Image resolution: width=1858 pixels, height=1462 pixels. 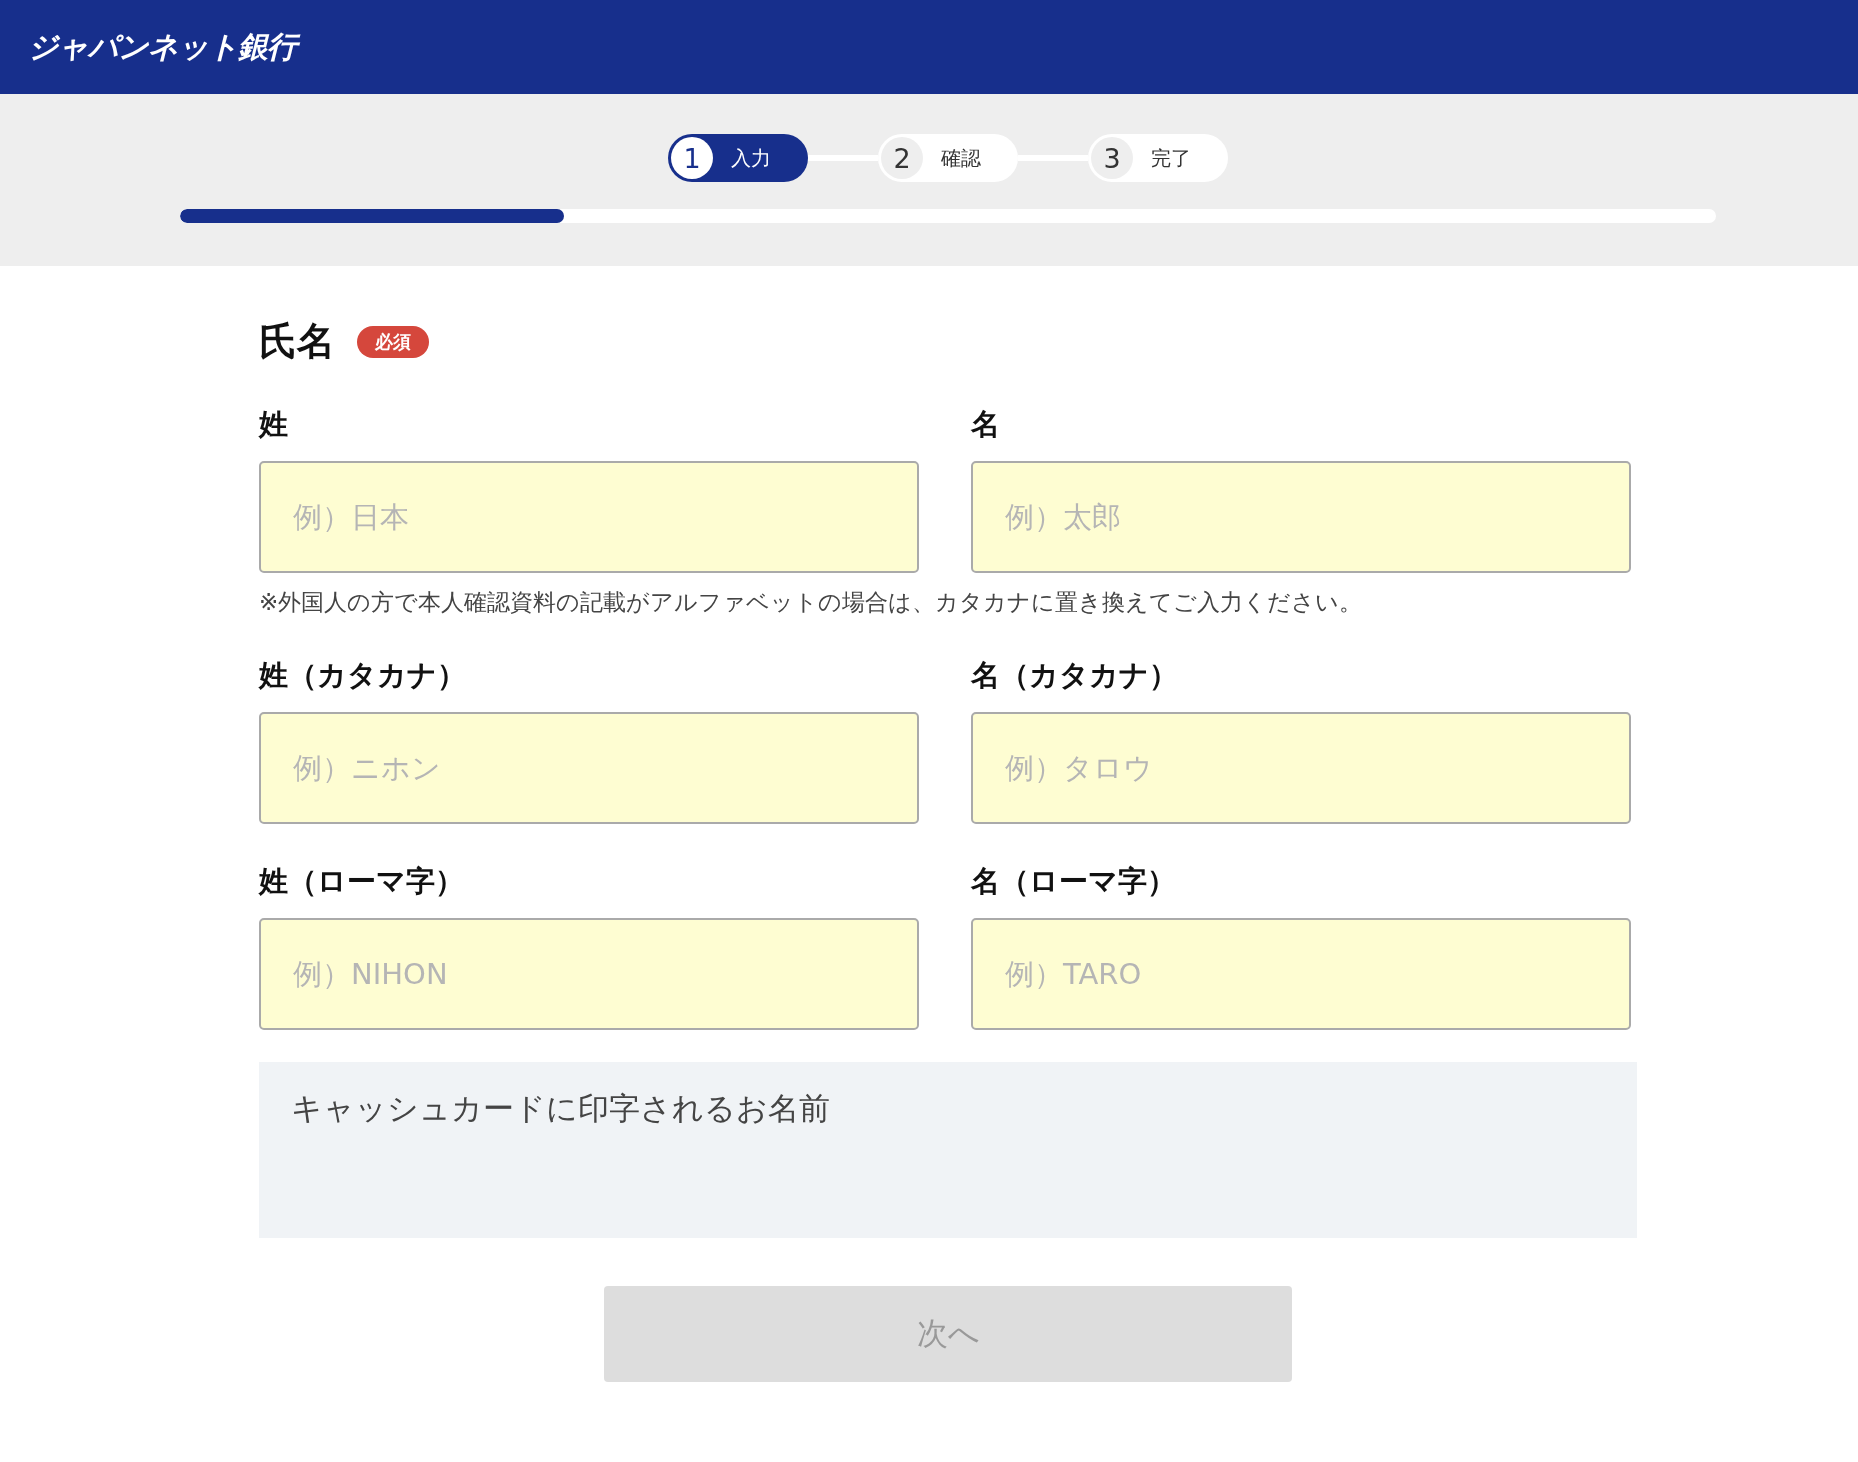 What do you see at coordinates (902, 158) in the screenshot?
I see `step-number: 2` at bounding box center [902, 158].